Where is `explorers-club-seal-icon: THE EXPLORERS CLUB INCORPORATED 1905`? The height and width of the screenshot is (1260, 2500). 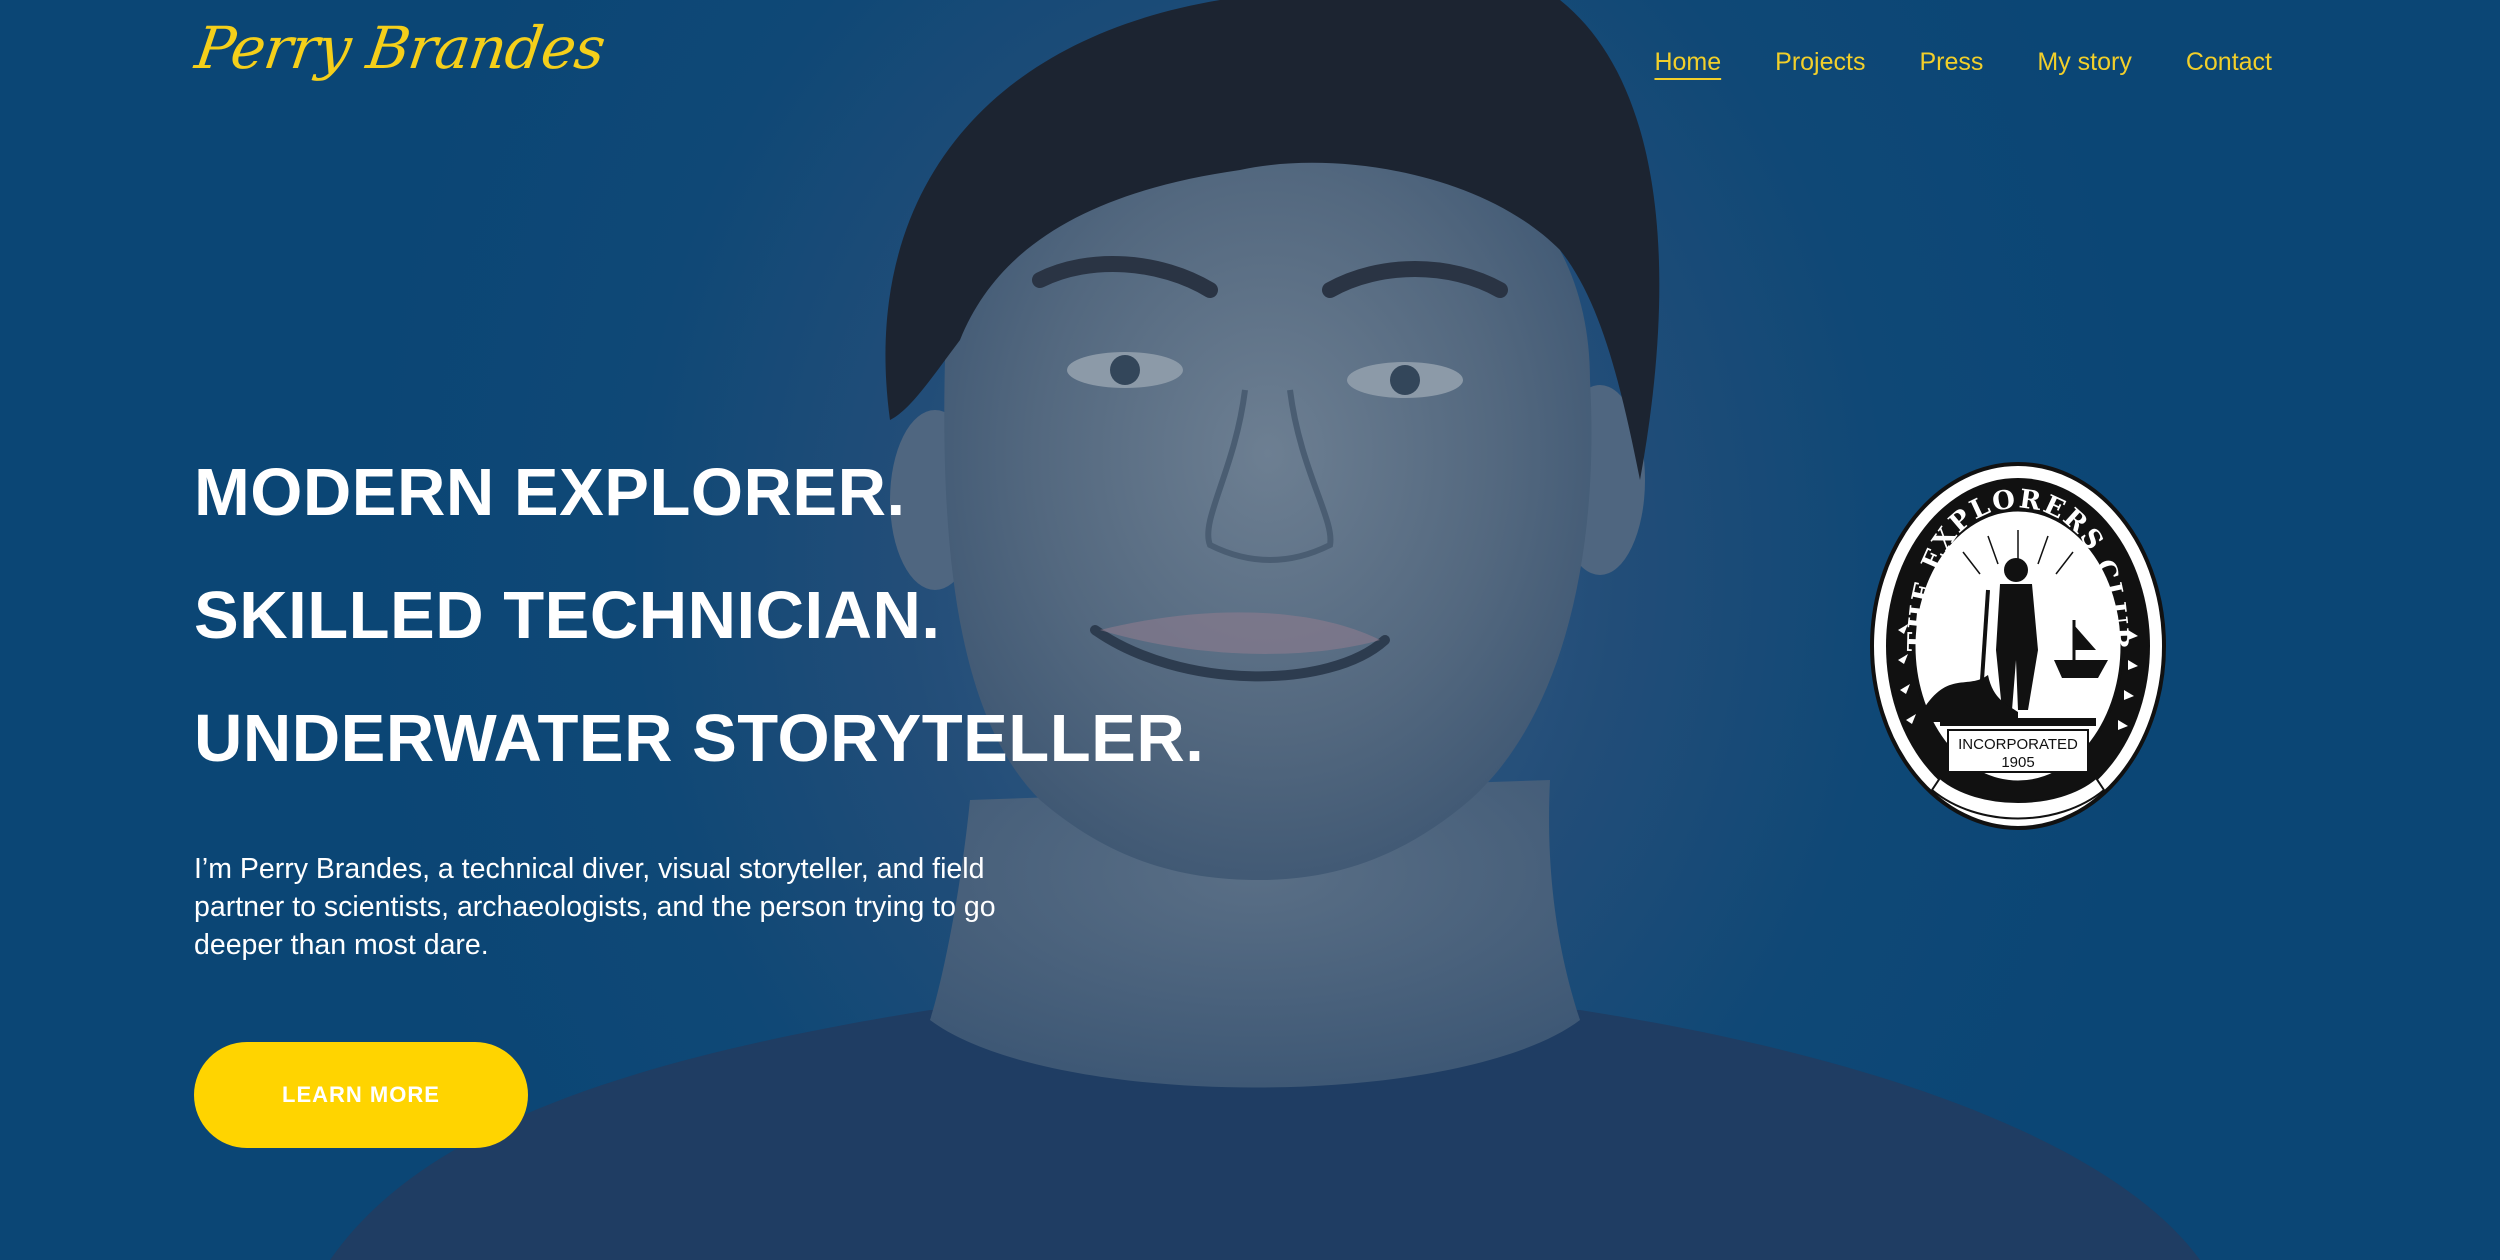 explorers-club-seal-icon: THE EXPLORERS CLUB INCORPORATED 1905 is located at coordinates (2018, 646).